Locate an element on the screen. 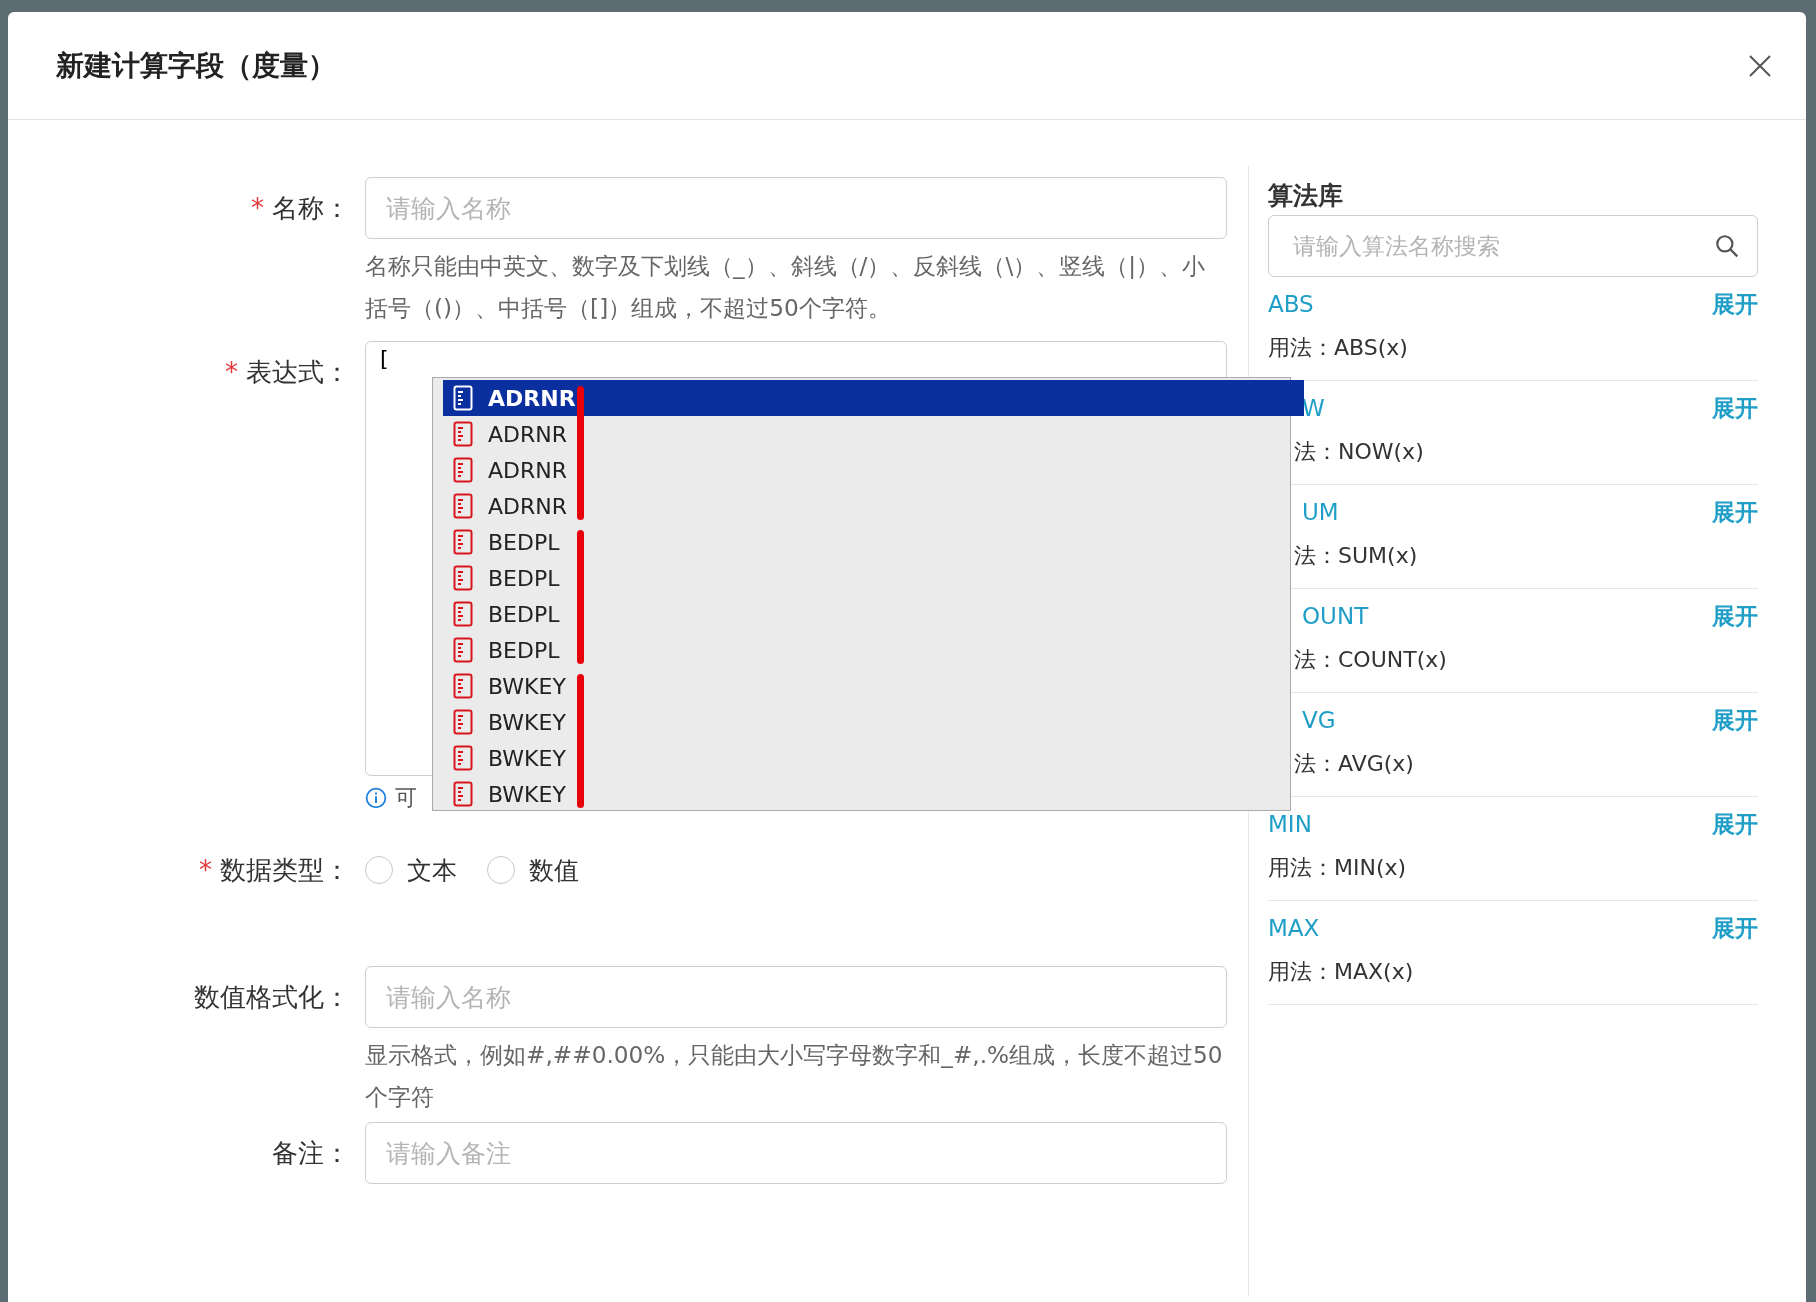 The width and height of the screenshot is (1816, 1302). help-text: 名称只能由中英文、数字及下划线（_）、斜线（/）、反斜线（\）、竖线（|）、小括号（()）、中括号（[]）组成，不超过50个字符。 is located at coordinates (786, 287).